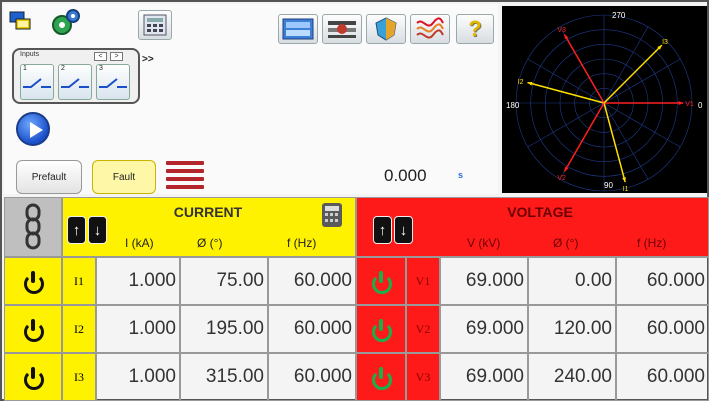 The image size is (709, 401). I want to click on current-angle-cell: 75.00, so click(224, 281).